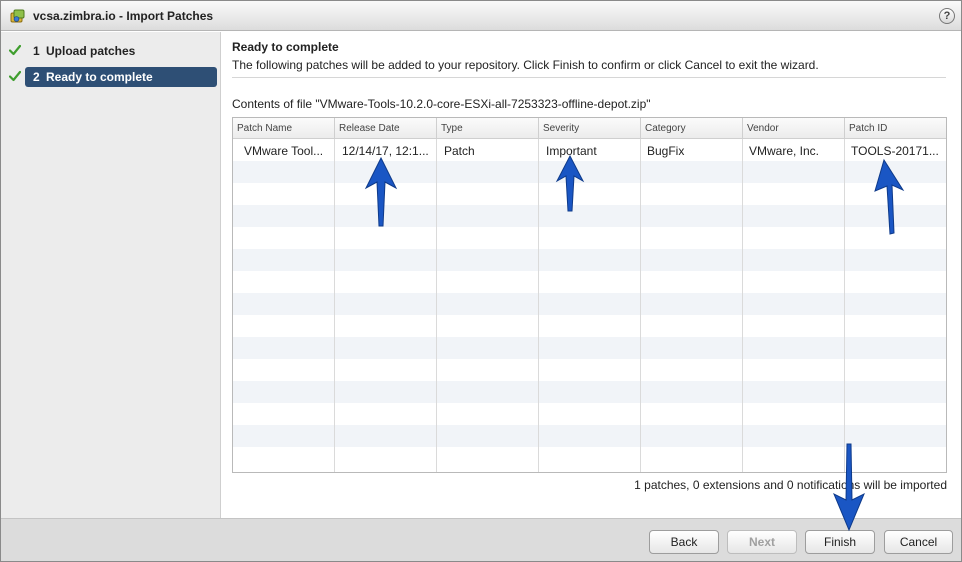  Describe the element at coordinates (386, 128) in the screenshot. I see `column-header-release-date: Release Date` at that location.